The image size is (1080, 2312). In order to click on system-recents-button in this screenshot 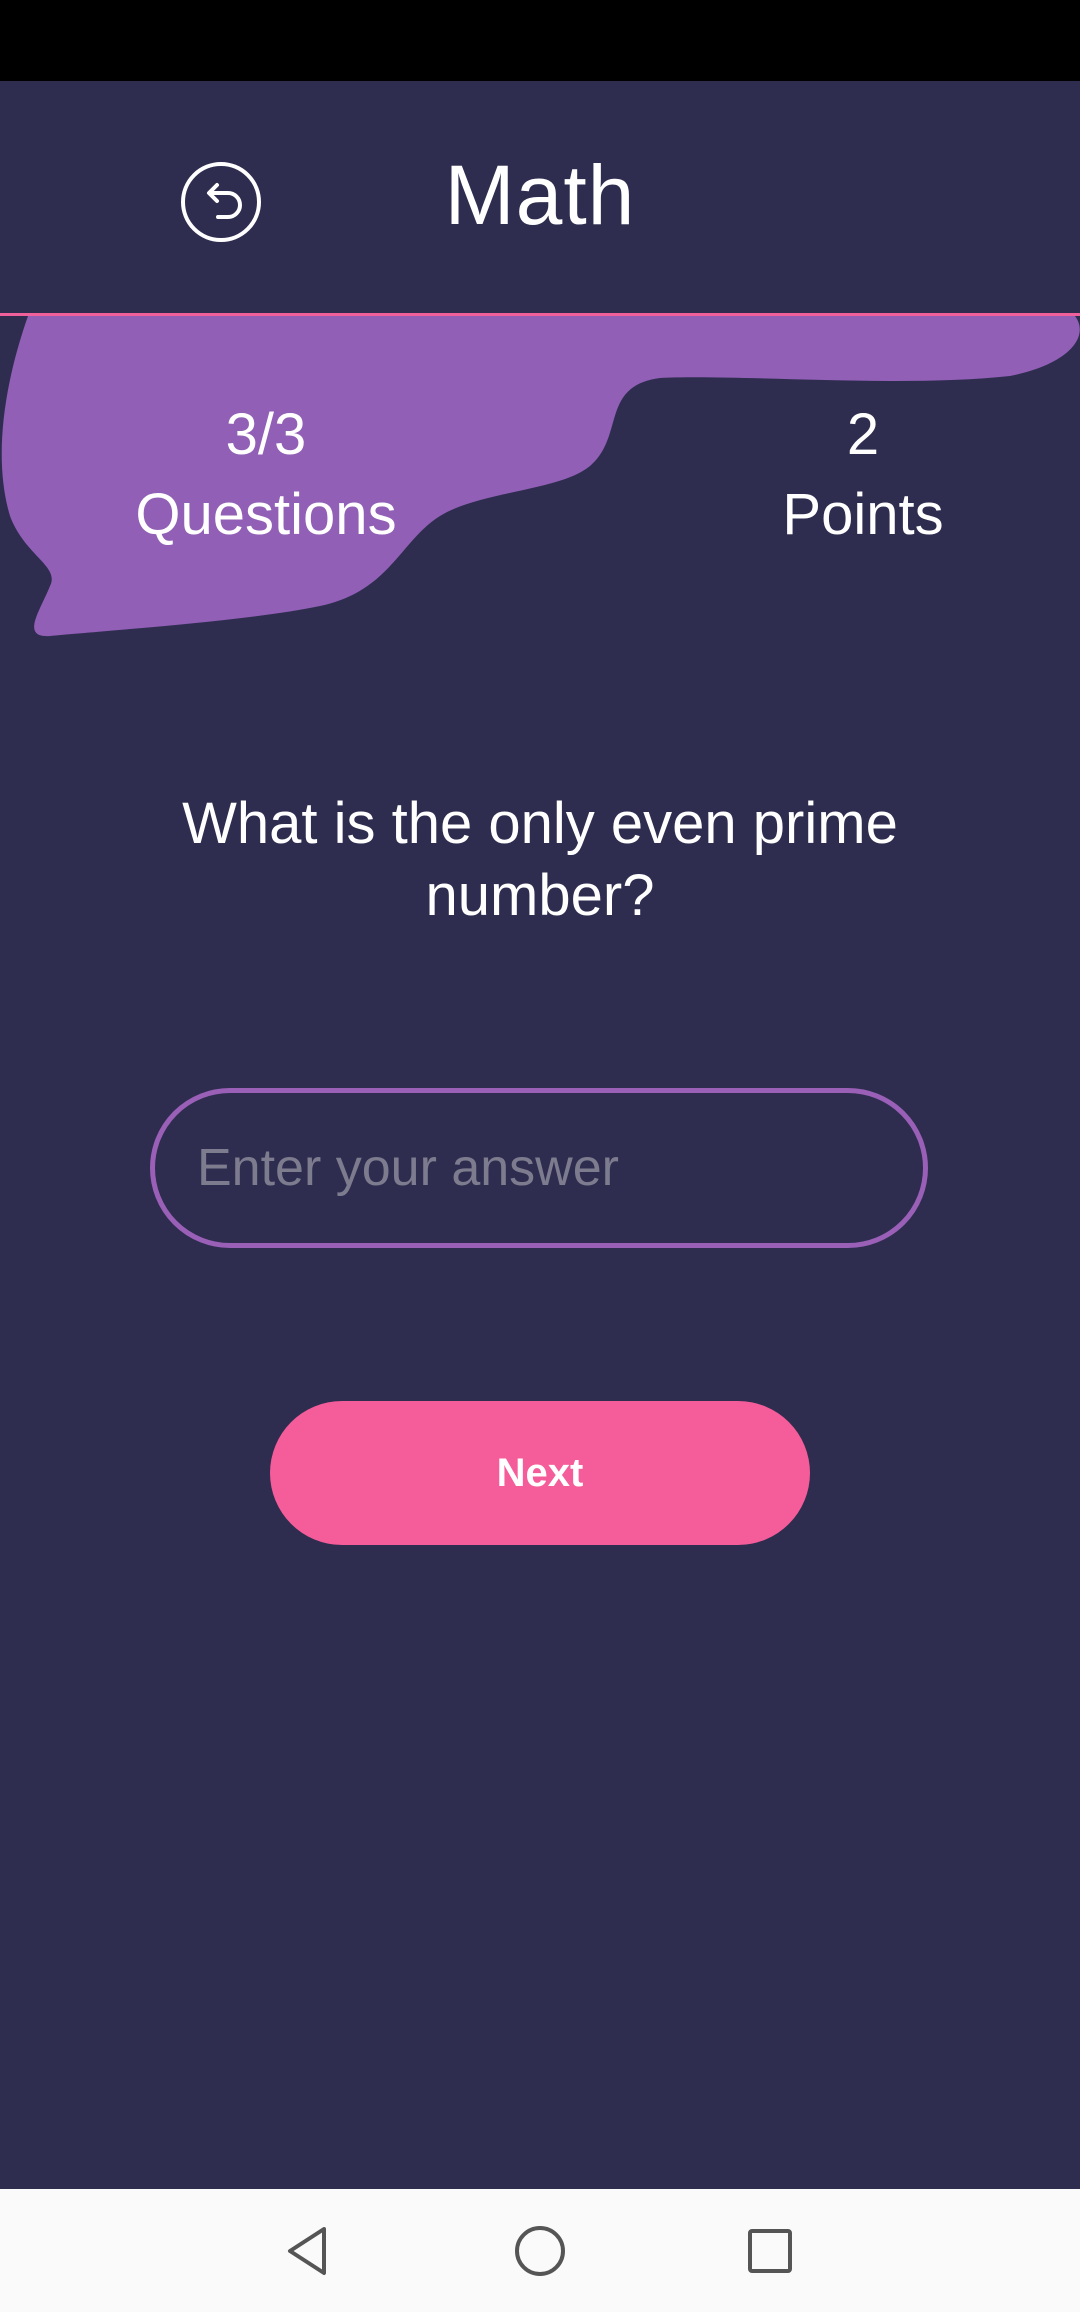, I will do `click(770, 2251)`.